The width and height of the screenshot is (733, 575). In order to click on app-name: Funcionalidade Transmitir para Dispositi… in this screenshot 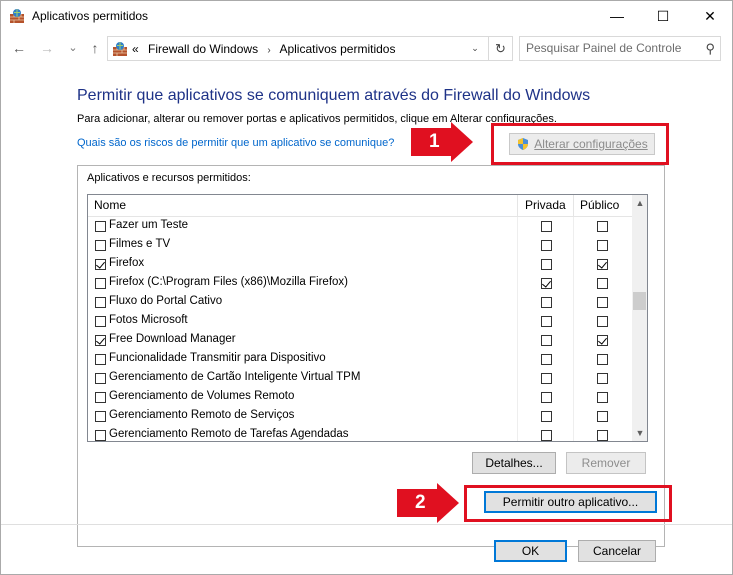, I will do `click(217, 358)`.